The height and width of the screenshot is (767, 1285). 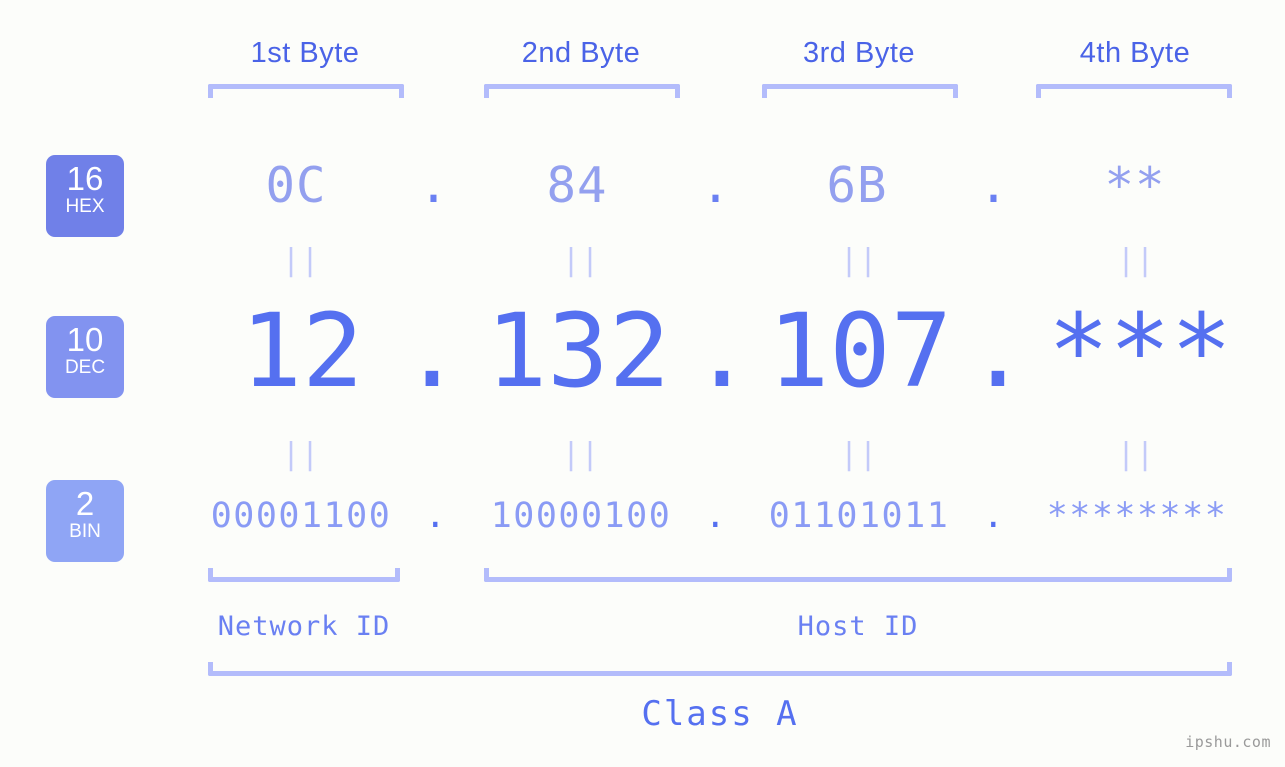 What do you see at coordinates (581, 260) in the screenshot?
I see `equals-mark-hex-dec-2: ||` at bounding box center [581, 260].